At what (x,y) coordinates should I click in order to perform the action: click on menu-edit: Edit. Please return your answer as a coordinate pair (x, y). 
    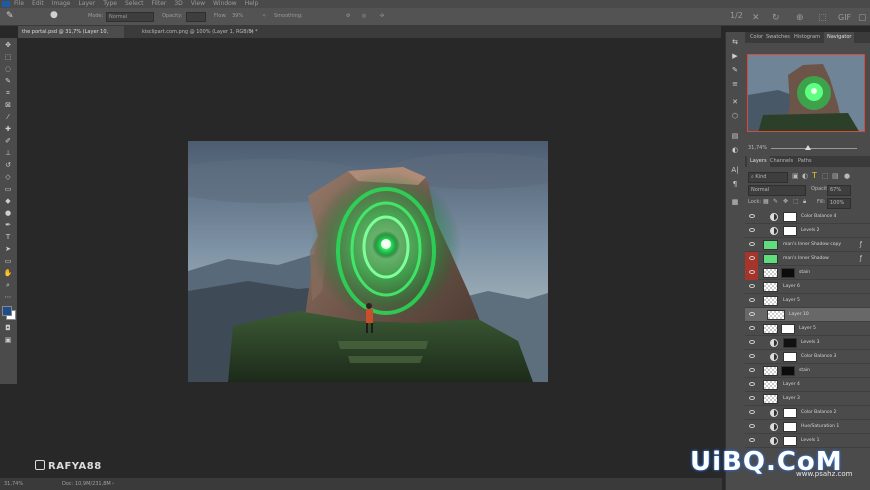
    Looking at the image, I should click on (38, 4).